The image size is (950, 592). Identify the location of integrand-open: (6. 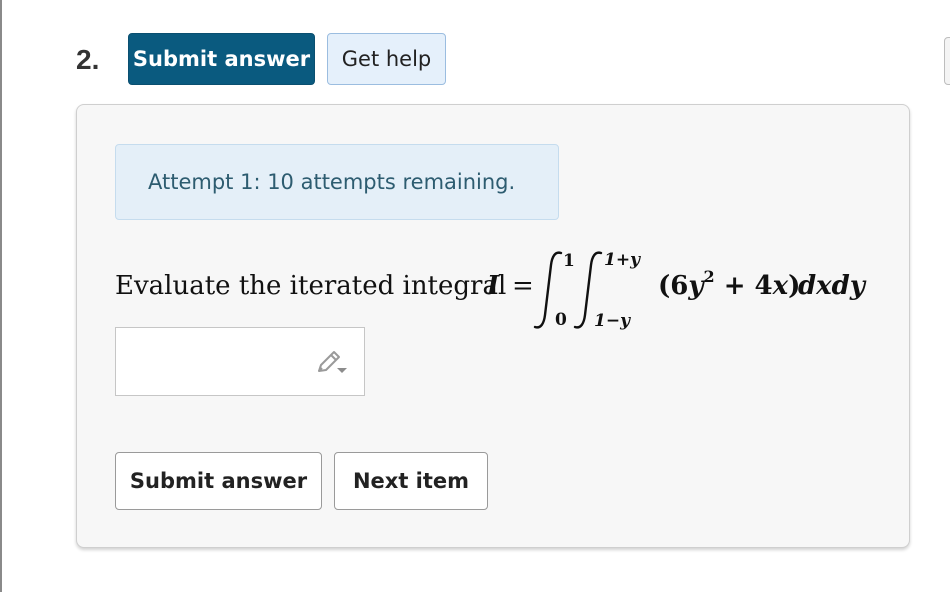
(673, 286).